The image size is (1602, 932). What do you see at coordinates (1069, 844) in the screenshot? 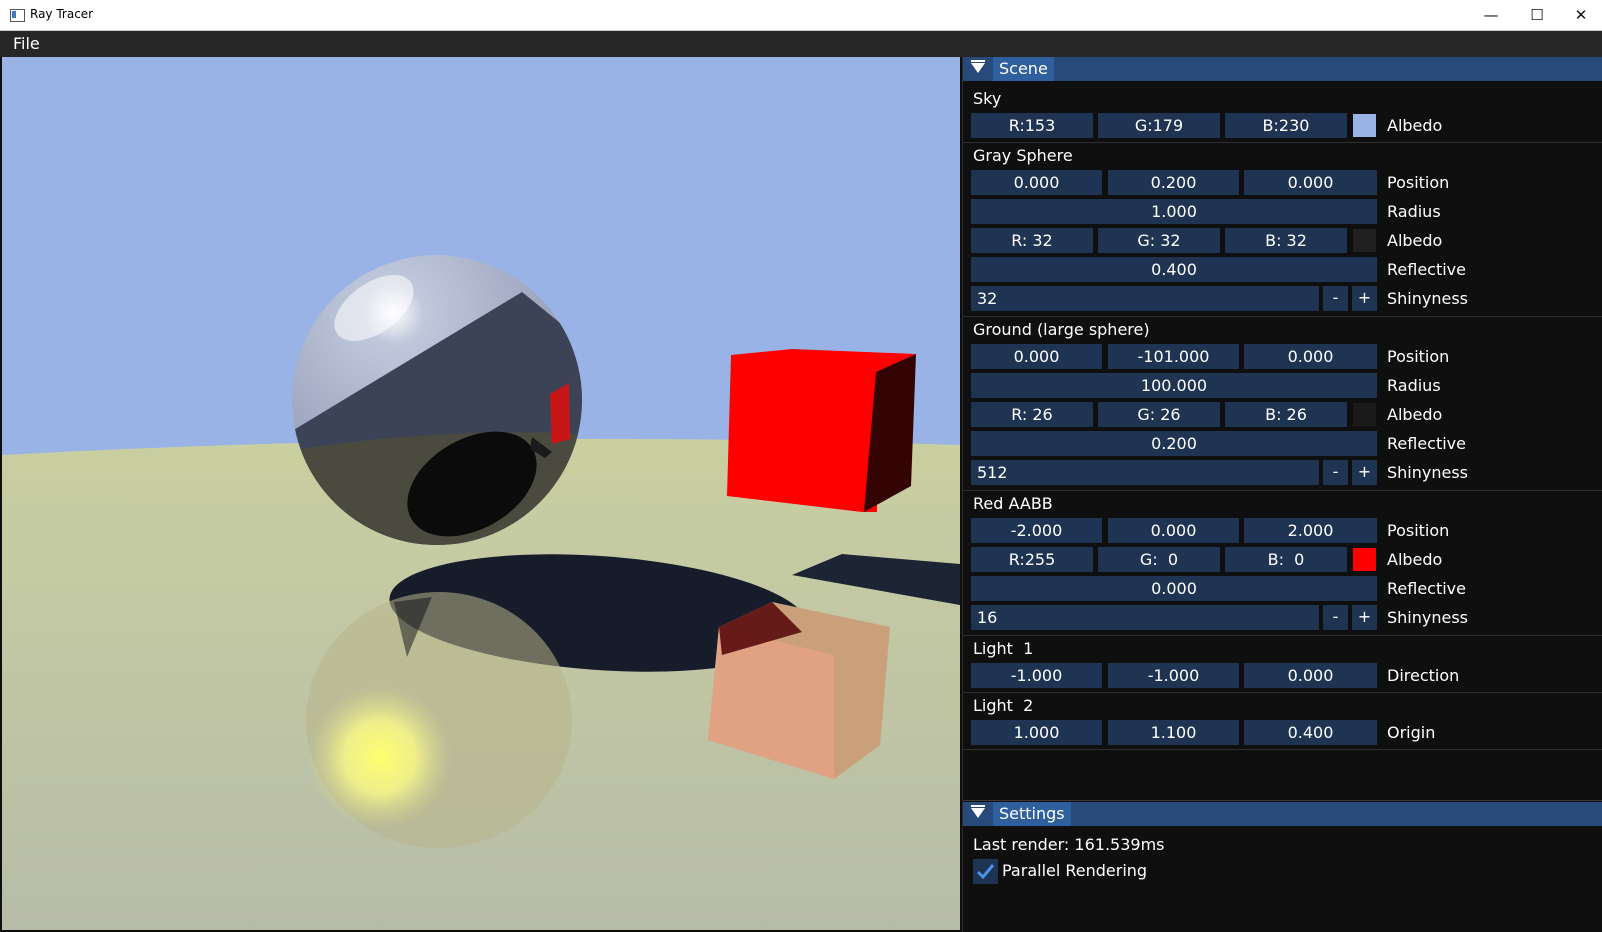
I see `last-render-time: Last render: 161.539ms` at bounding box center [1069, 844].